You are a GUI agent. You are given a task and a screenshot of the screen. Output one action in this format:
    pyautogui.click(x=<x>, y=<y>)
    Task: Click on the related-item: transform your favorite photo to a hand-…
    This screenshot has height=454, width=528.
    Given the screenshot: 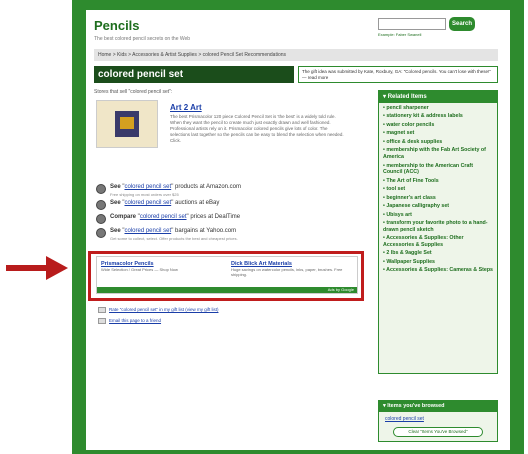 What is the action you would take?
    pyautogui.click(x=438, y=226)
    